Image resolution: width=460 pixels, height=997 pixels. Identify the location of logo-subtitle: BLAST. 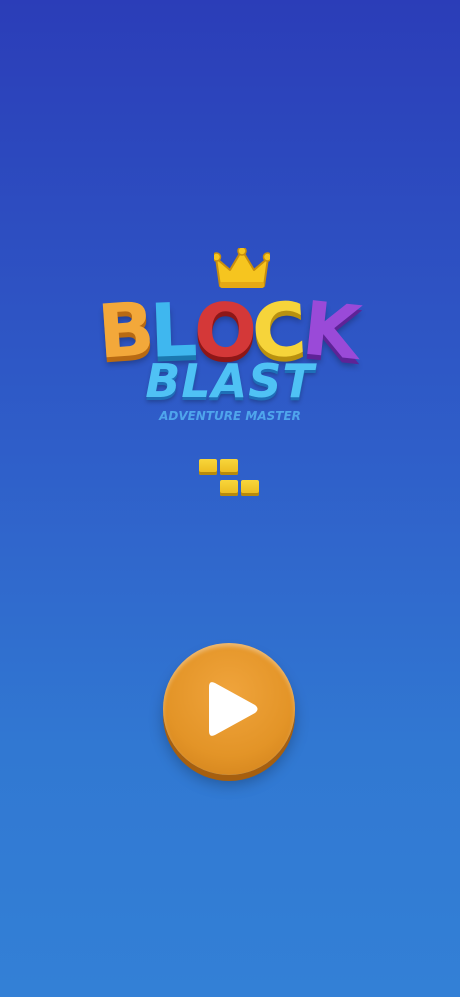
(230, 381).